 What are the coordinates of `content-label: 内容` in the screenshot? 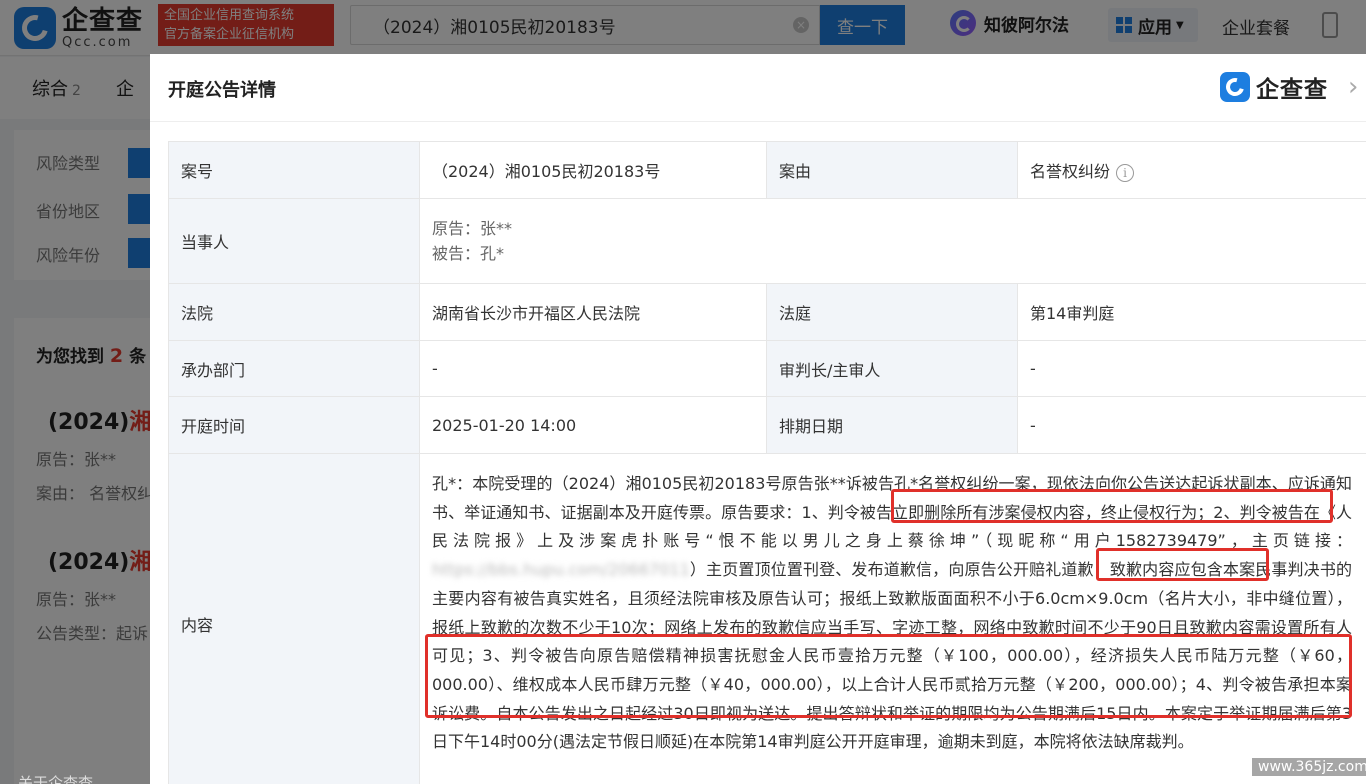 It's located at (294, 618).